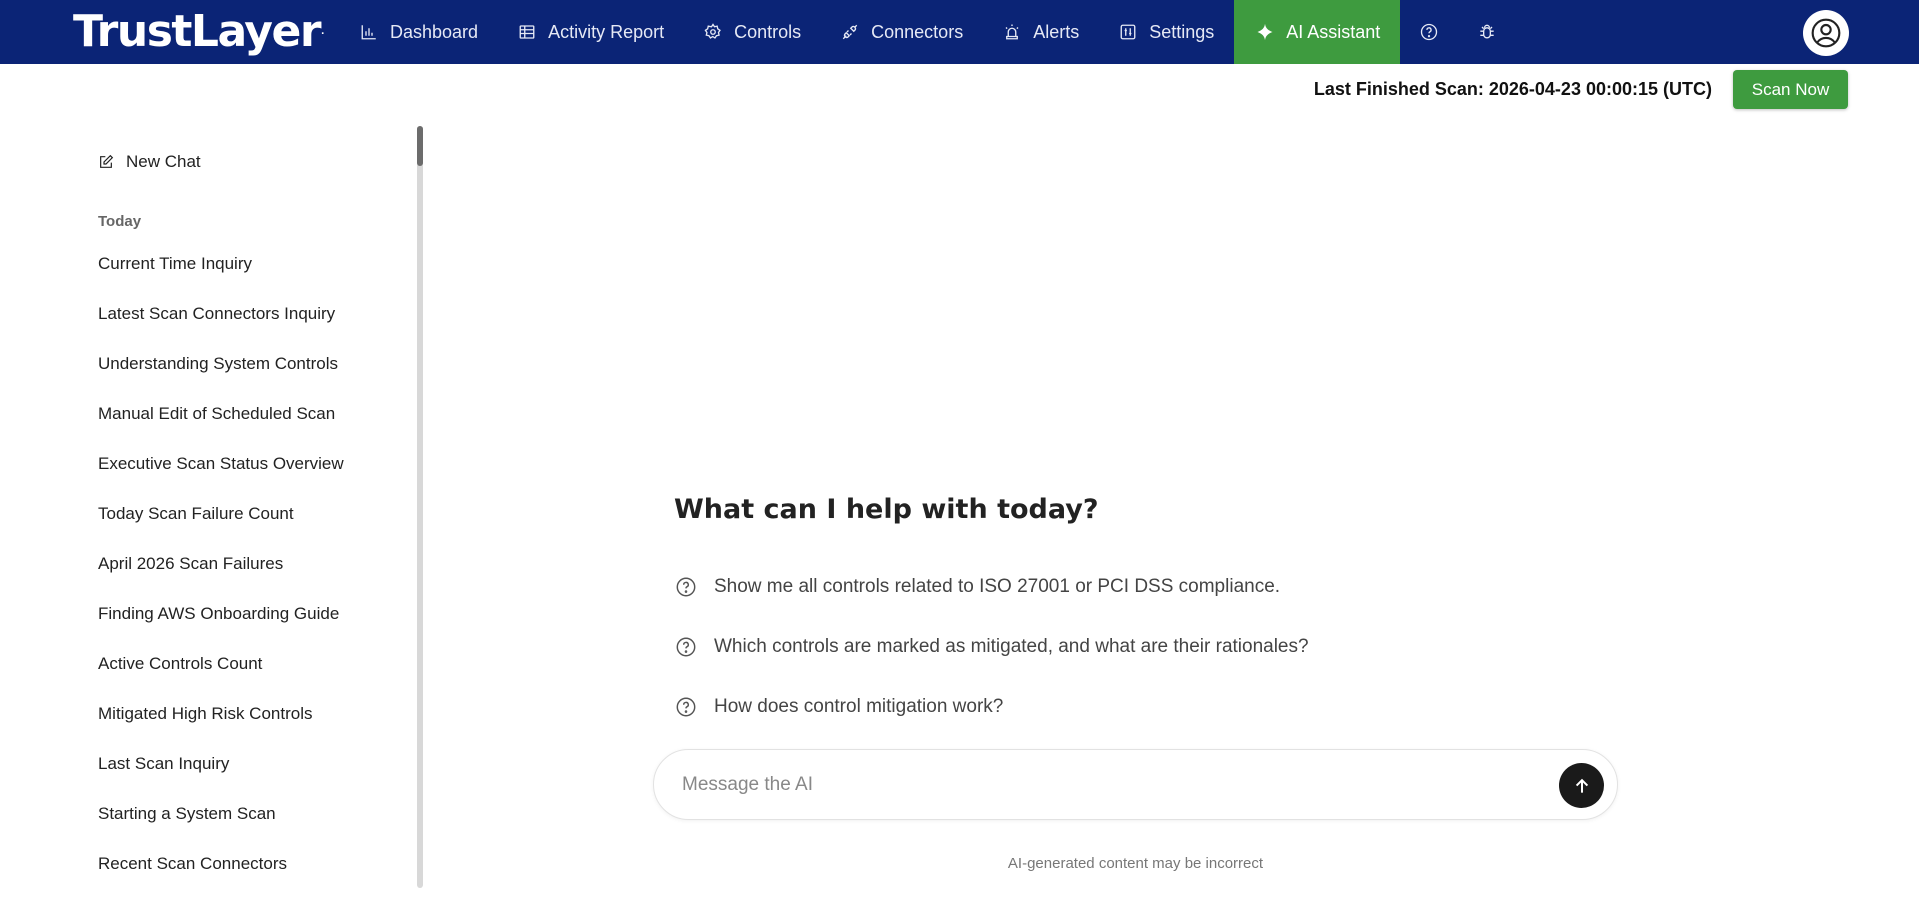  I want to click on user-avatar, so click(1826, 33).